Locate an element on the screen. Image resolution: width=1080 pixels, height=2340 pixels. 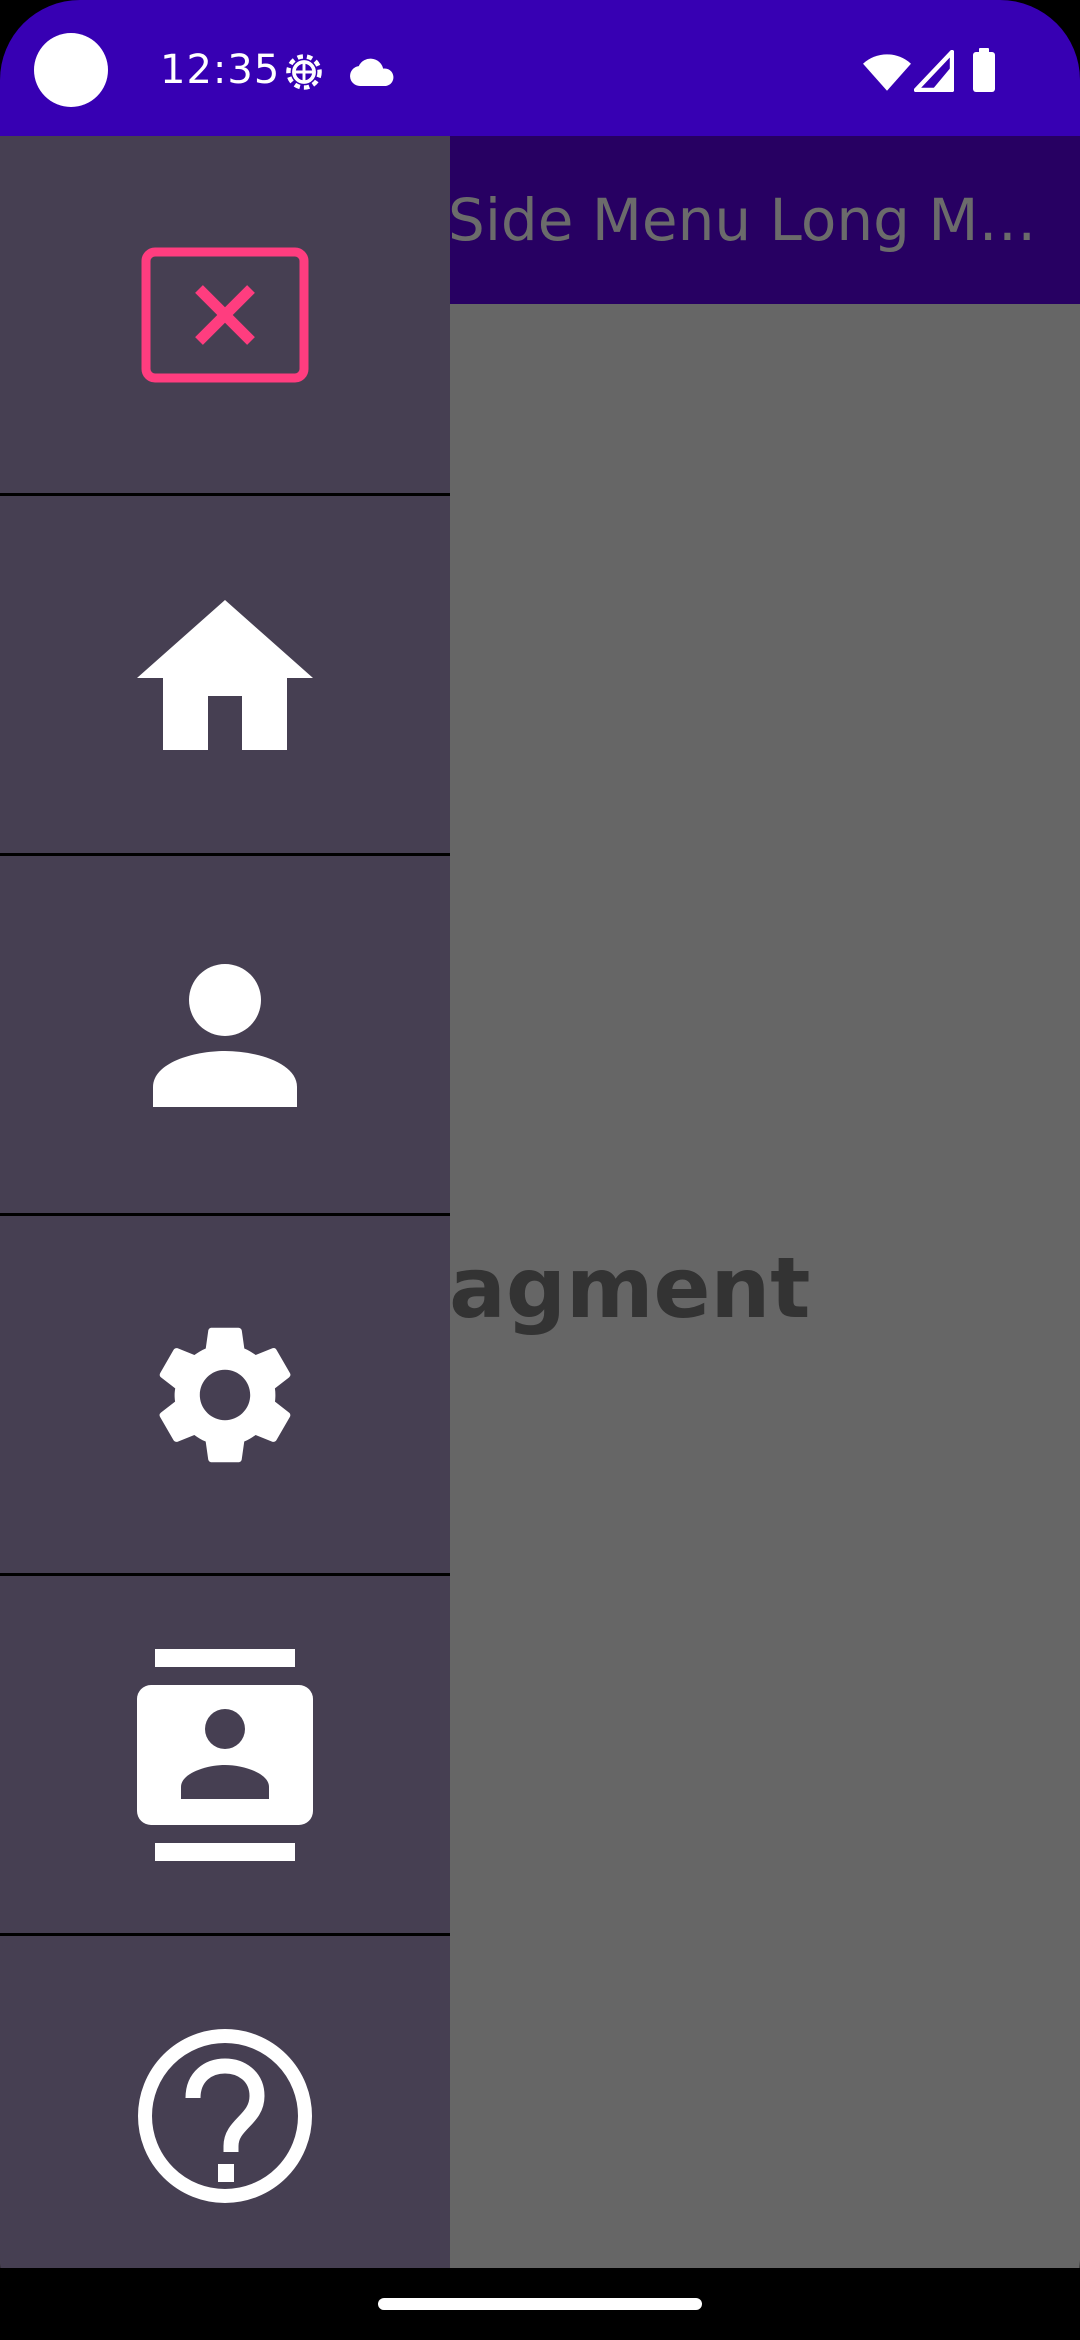
camera-cutout is located at coordinates (71, 70).